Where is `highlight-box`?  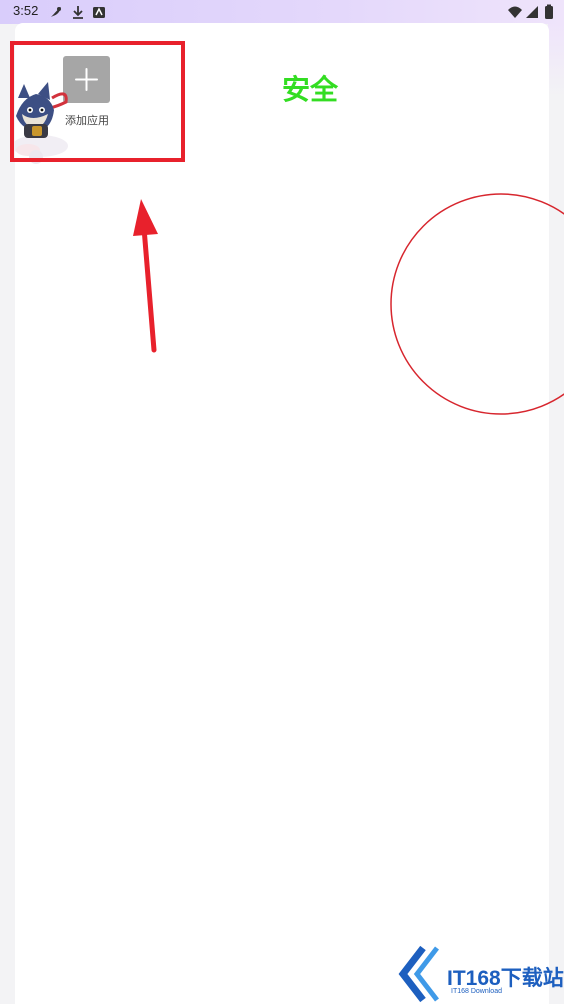 highlight-box is located at coordinates (97, 101).